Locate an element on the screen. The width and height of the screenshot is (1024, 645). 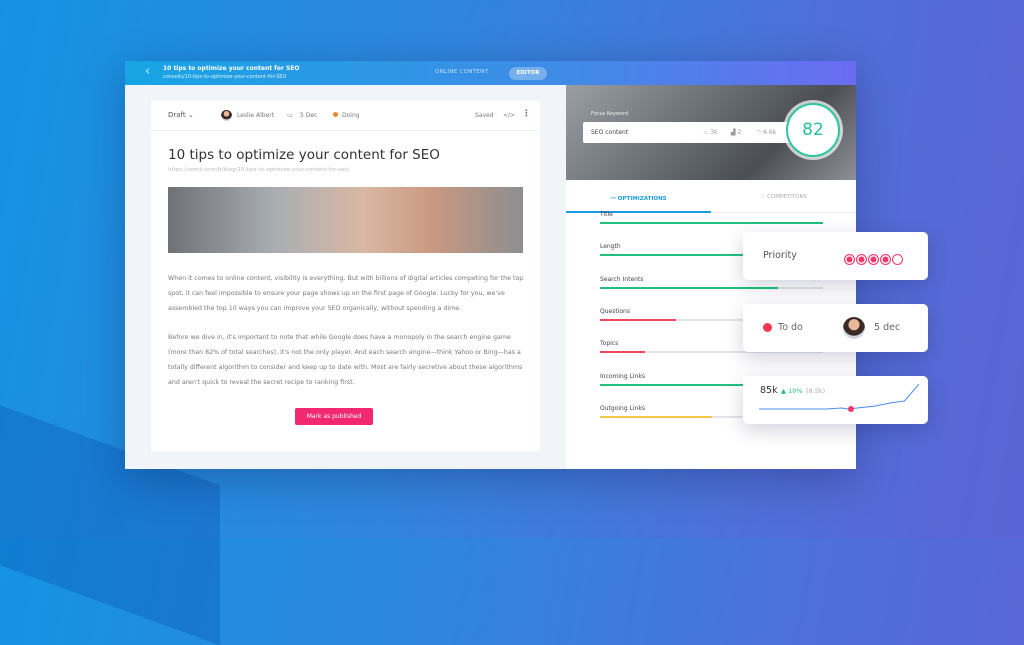
volume: ♨ 3k is located at coordinates (710, 132).